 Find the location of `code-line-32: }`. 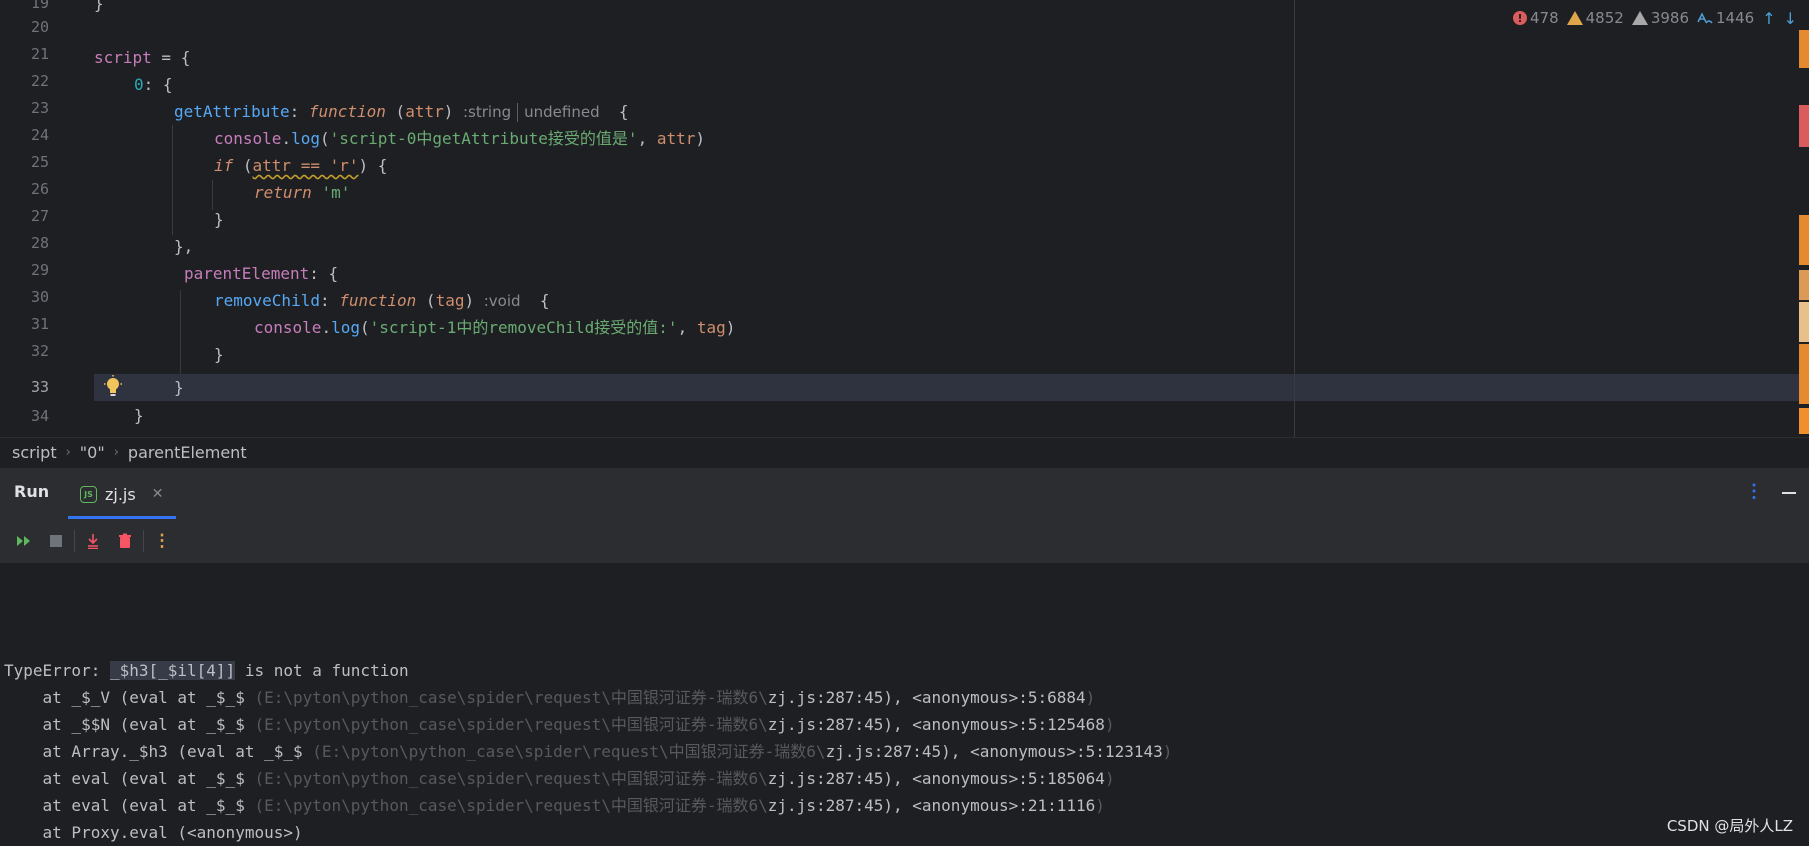

code-line-32: } is located at coordinates (219, 354).